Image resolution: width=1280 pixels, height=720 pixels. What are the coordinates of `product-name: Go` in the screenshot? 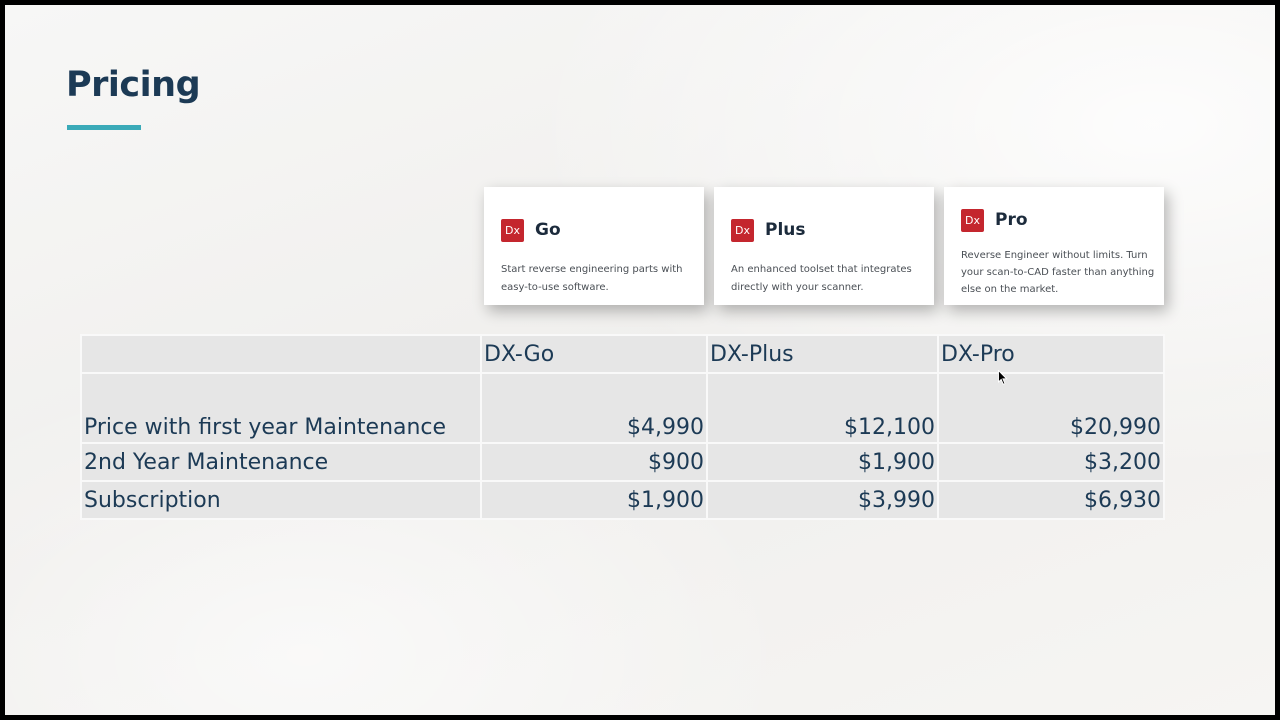 It's located at (548, 230).